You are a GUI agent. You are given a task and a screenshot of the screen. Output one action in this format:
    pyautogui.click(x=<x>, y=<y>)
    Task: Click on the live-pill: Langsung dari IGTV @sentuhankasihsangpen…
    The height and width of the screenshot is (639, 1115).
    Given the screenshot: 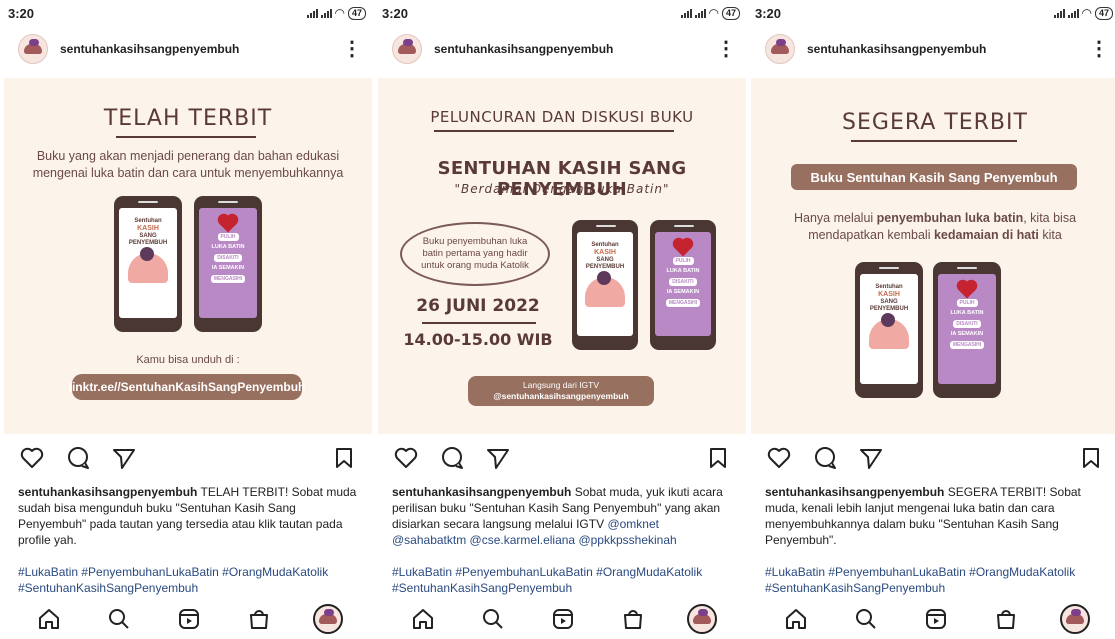 What is the action you would take?
    pyautogui.click(x=561, y=391)
    